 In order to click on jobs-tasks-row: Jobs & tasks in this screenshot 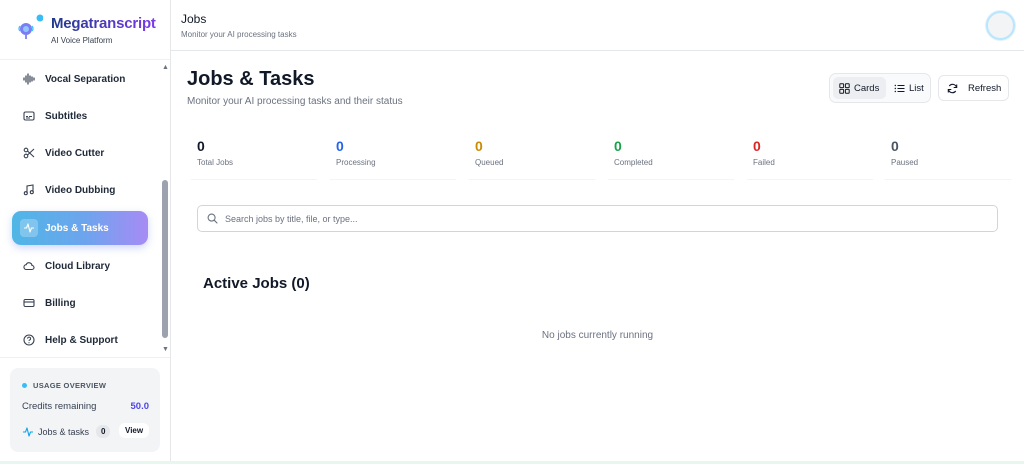, I will do `click(55, 432)`.